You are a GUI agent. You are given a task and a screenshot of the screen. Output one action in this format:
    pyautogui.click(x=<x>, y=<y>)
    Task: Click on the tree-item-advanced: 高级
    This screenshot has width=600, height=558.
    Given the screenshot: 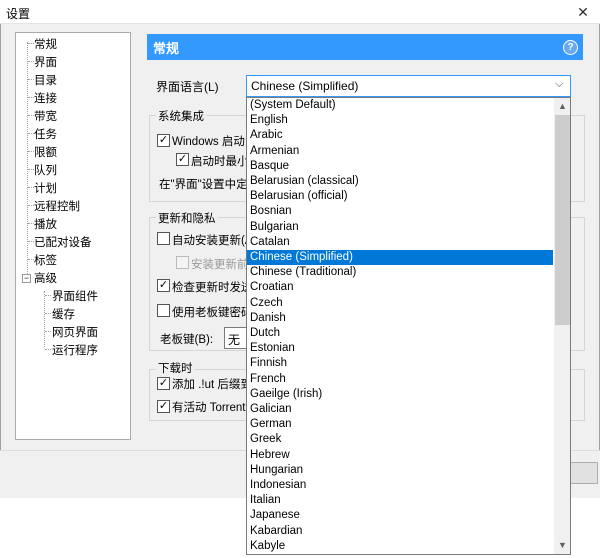 What is the action you would take?
    pyautogui.click(x=45, y=278)
    